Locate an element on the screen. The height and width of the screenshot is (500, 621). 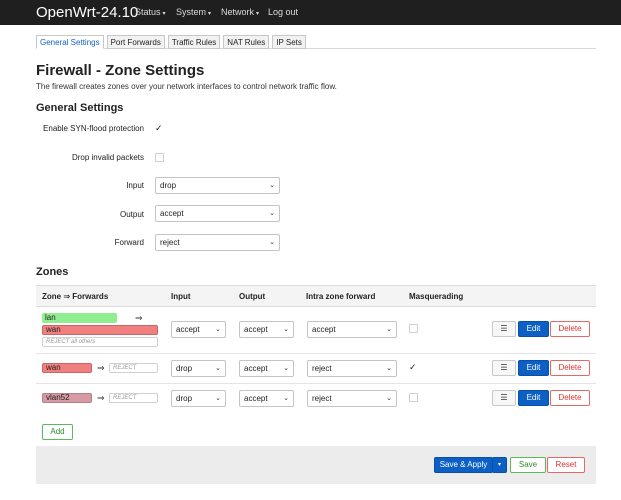
forward-policy-select: reject ⌄ is located at coordinates (217, 242).